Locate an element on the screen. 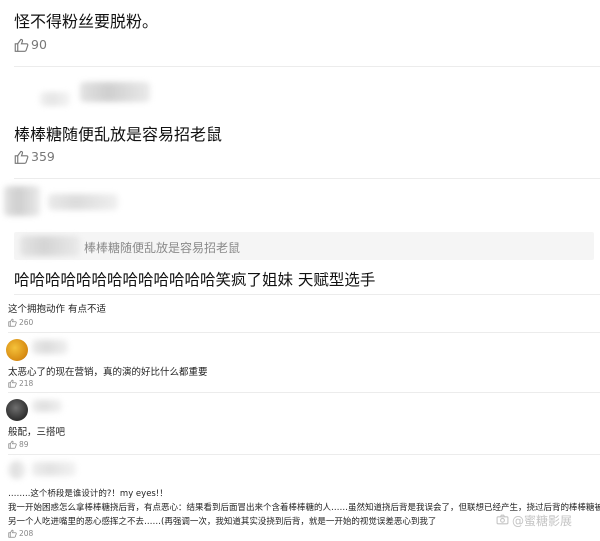 Image resolution: width=600 pixels, height=541 pixels. comment-6-like-button: 89 is located at coordinates (18, 444).